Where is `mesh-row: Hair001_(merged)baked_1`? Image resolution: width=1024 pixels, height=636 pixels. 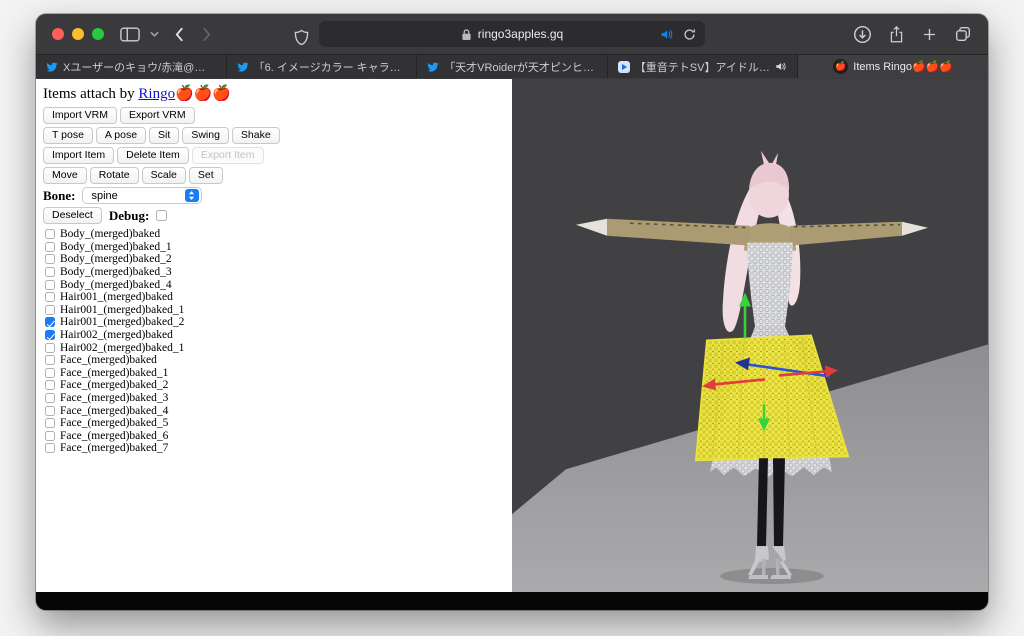 mesh-row: Hair001_(merged)baked_1 is located at coordinates (275, 310).